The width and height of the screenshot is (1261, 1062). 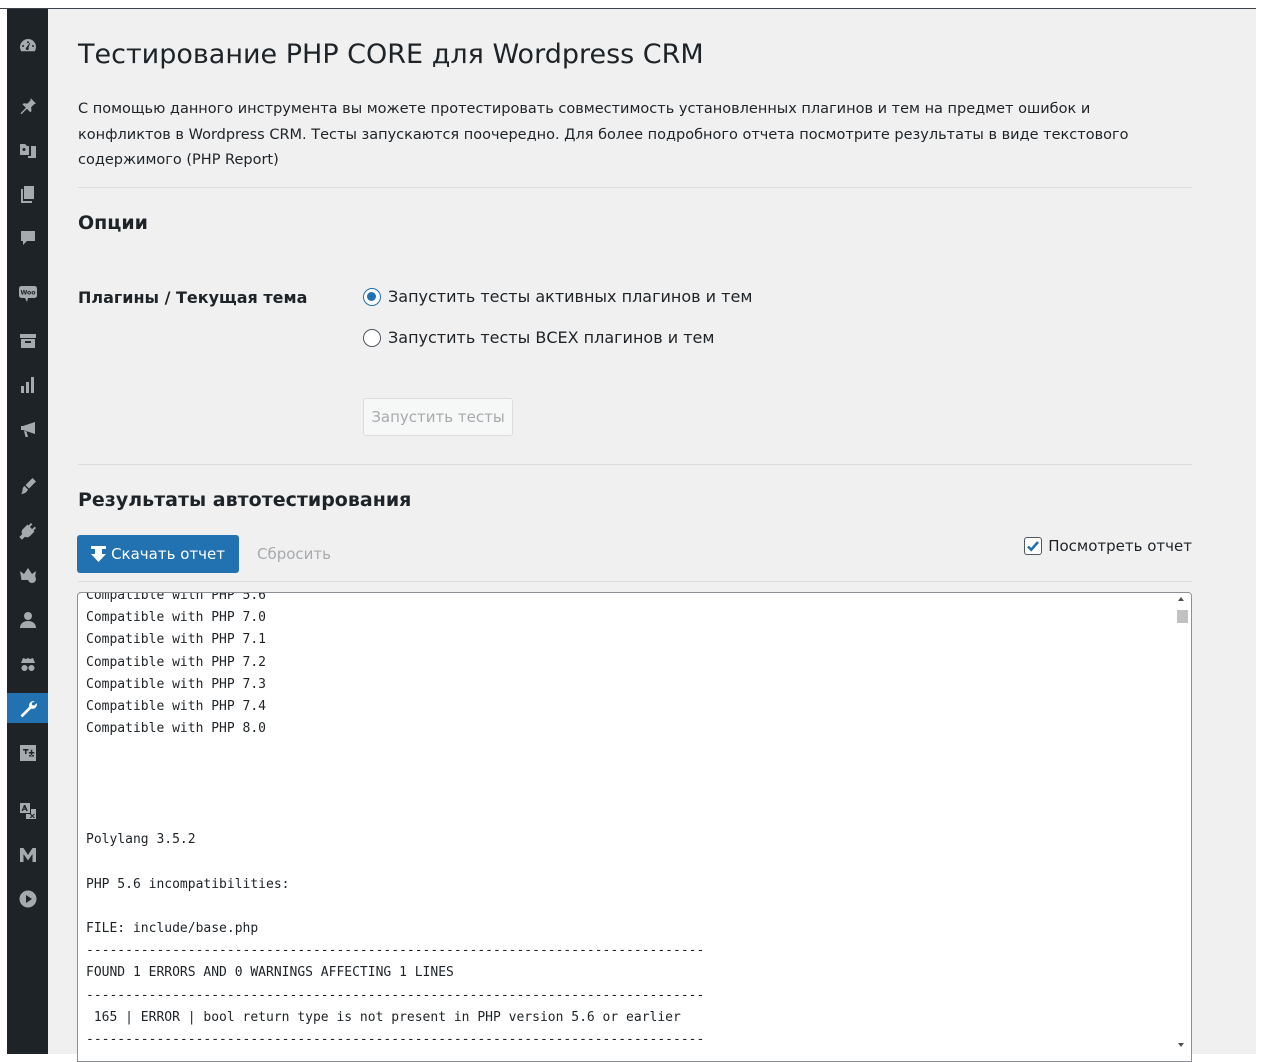 I want to click on view-report-checkbox, so click(x=1033, y=546).